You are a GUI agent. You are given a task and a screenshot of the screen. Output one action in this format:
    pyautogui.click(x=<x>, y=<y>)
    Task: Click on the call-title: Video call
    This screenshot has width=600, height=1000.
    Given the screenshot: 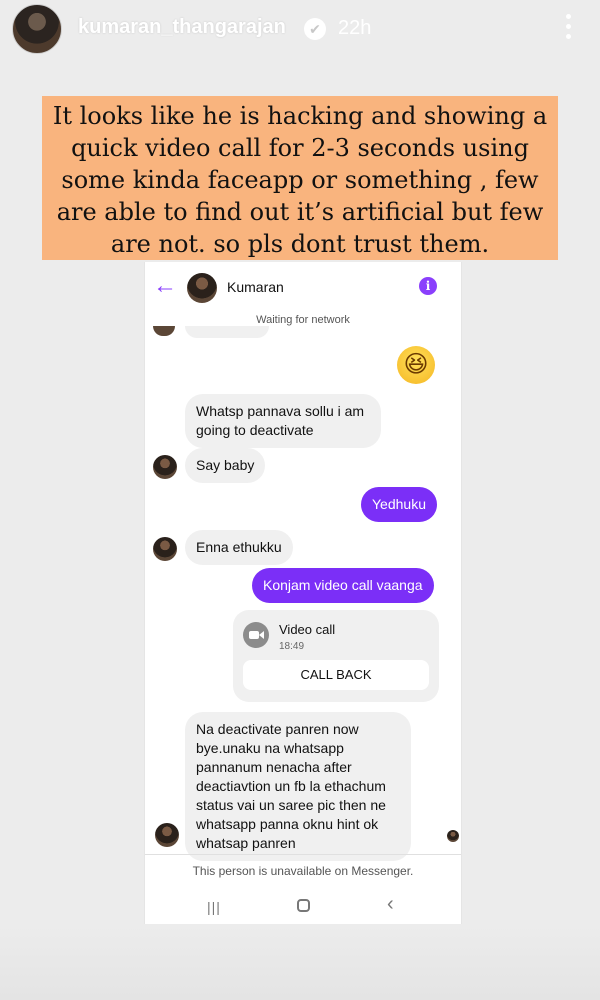 What is the action you would take?
    pyautogui.click(x=307, y=629)
    